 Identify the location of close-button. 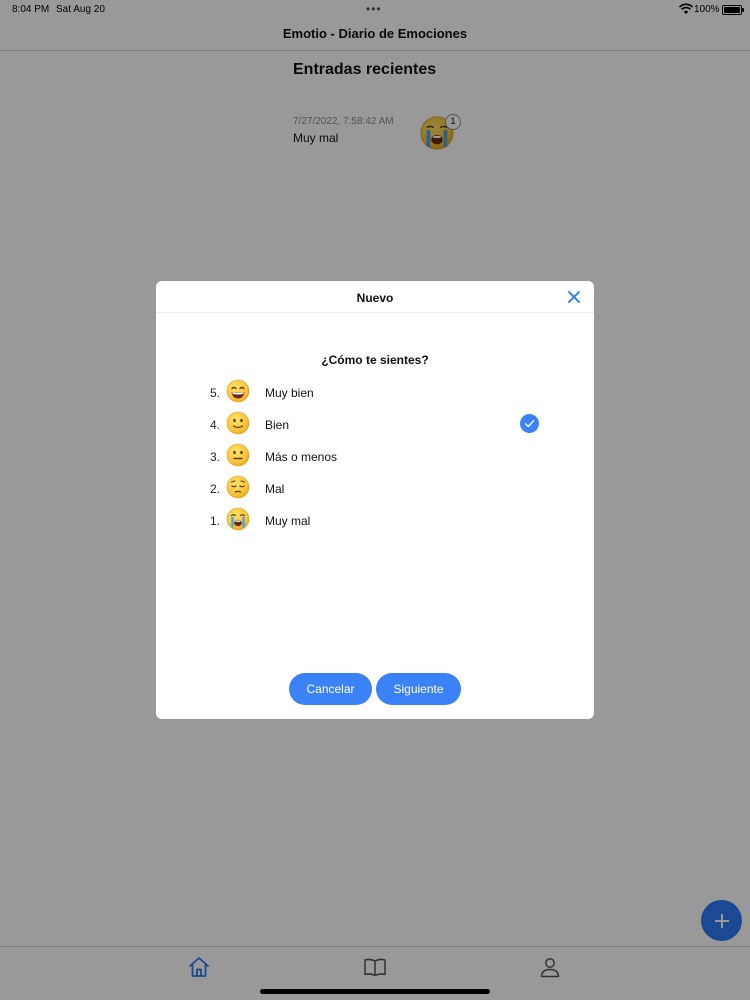
(574, 297).